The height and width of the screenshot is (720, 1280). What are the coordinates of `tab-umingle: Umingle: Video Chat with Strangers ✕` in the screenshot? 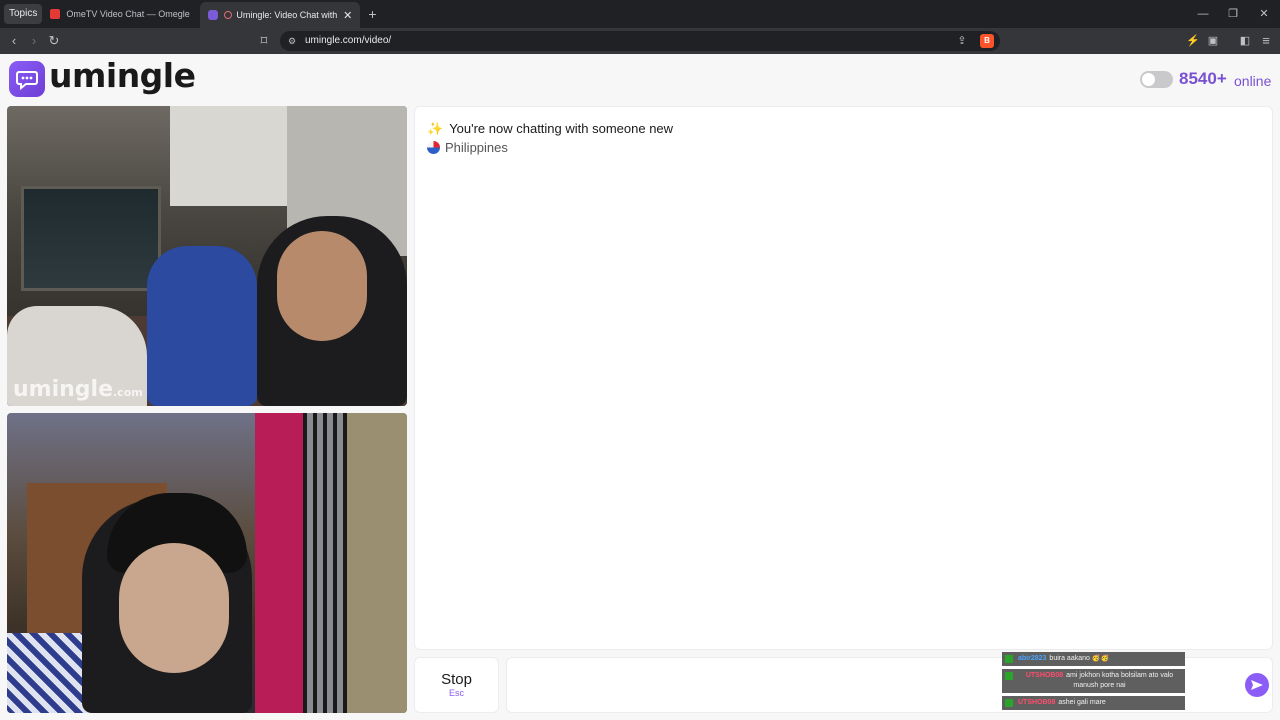 It's located at (280, 15).